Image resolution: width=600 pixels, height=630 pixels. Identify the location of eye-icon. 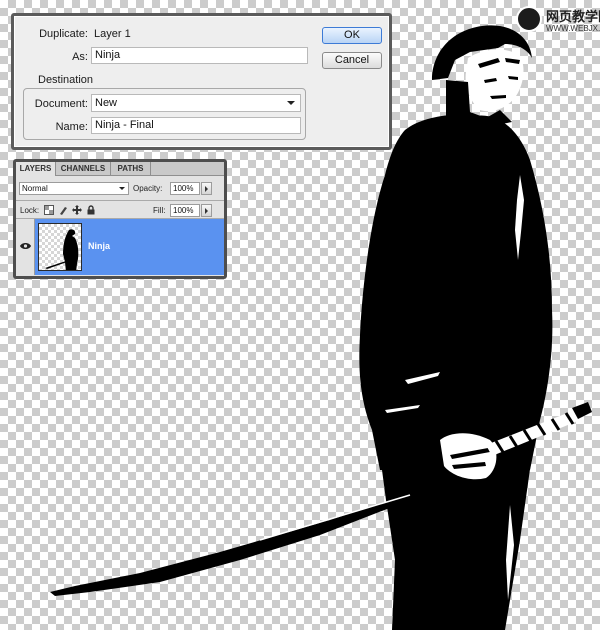
(25, 246).